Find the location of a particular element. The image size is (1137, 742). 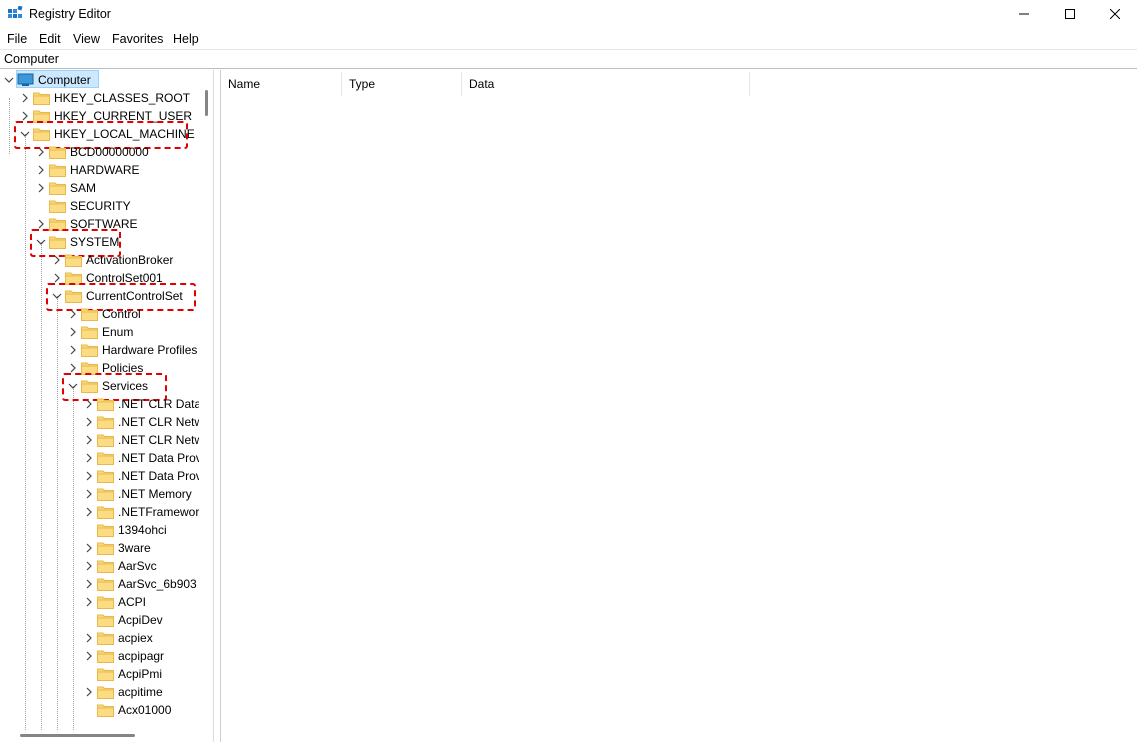

tree-node: acpiex is located at coordinates (106, 638).